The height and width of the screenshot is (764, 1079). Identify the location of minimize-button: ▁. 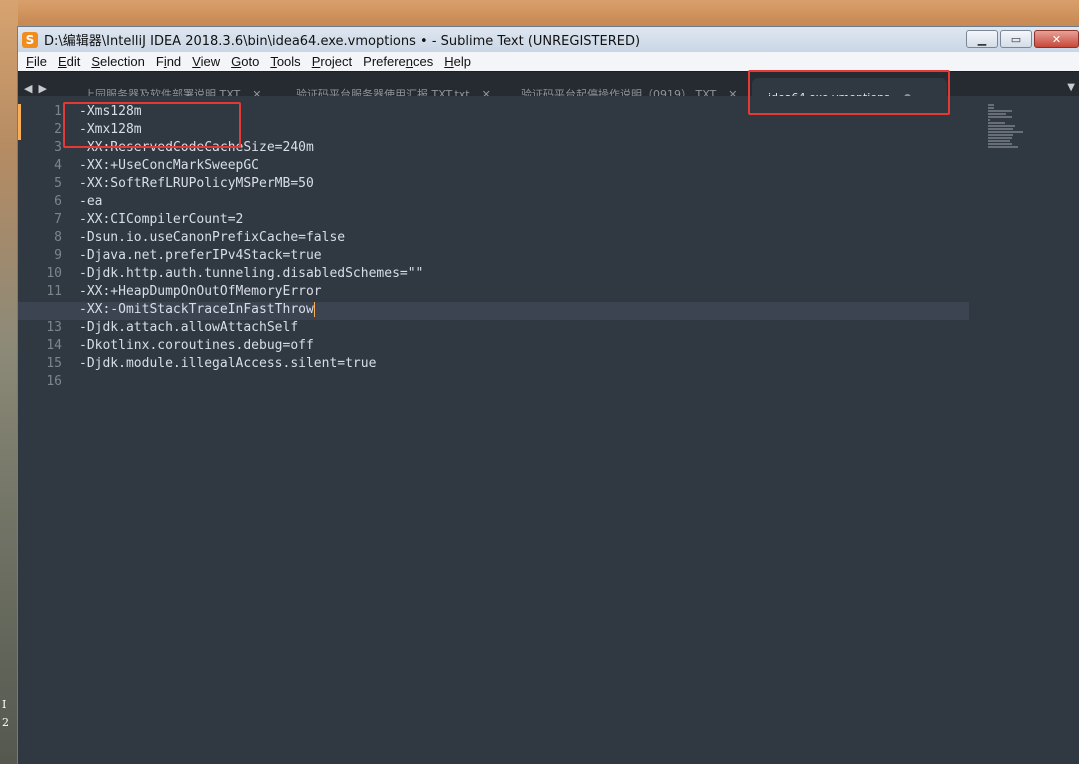
(982, 39).